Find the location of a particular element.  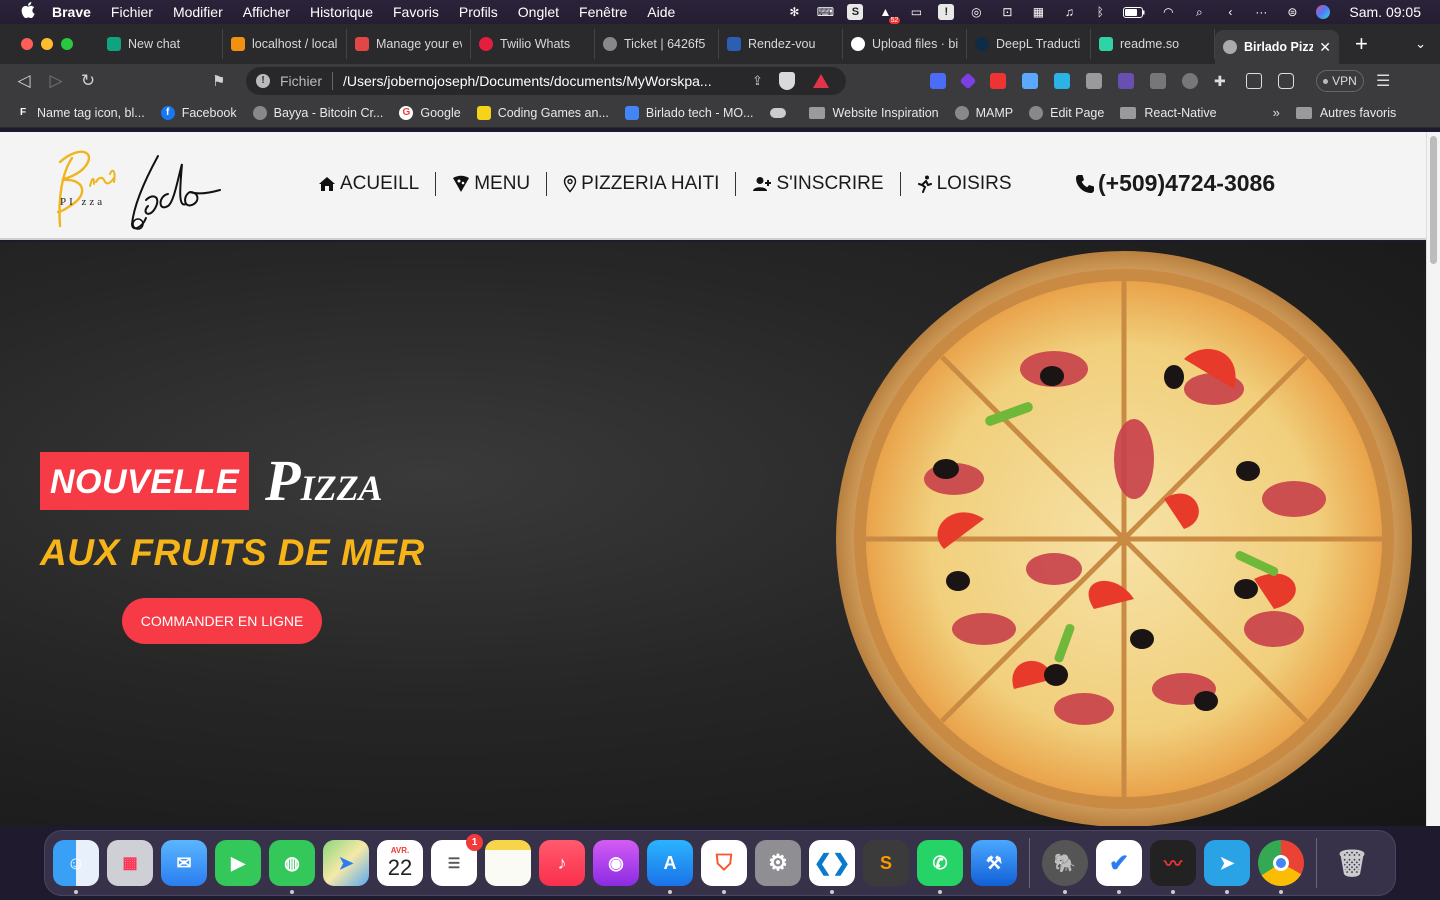

music-icon: ♪ is located at coordinates (562, 863).